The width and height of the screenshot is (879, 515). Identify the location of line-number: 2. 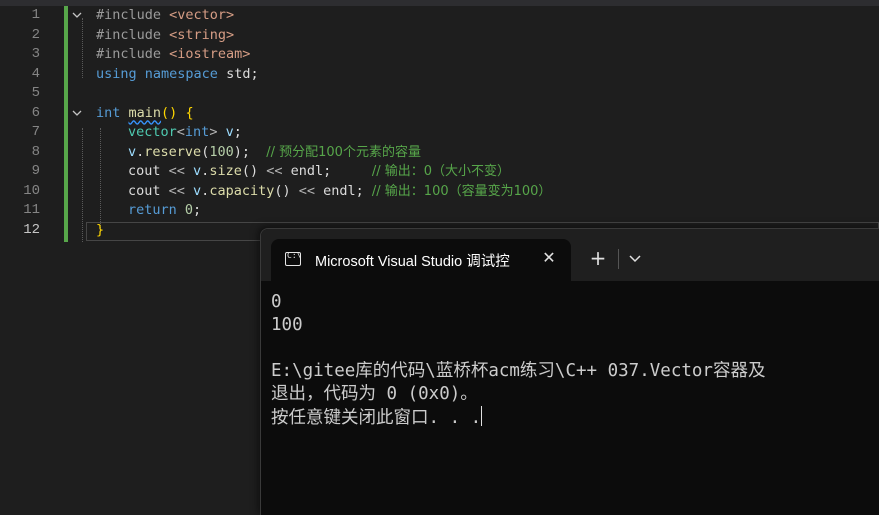
(35, 34).